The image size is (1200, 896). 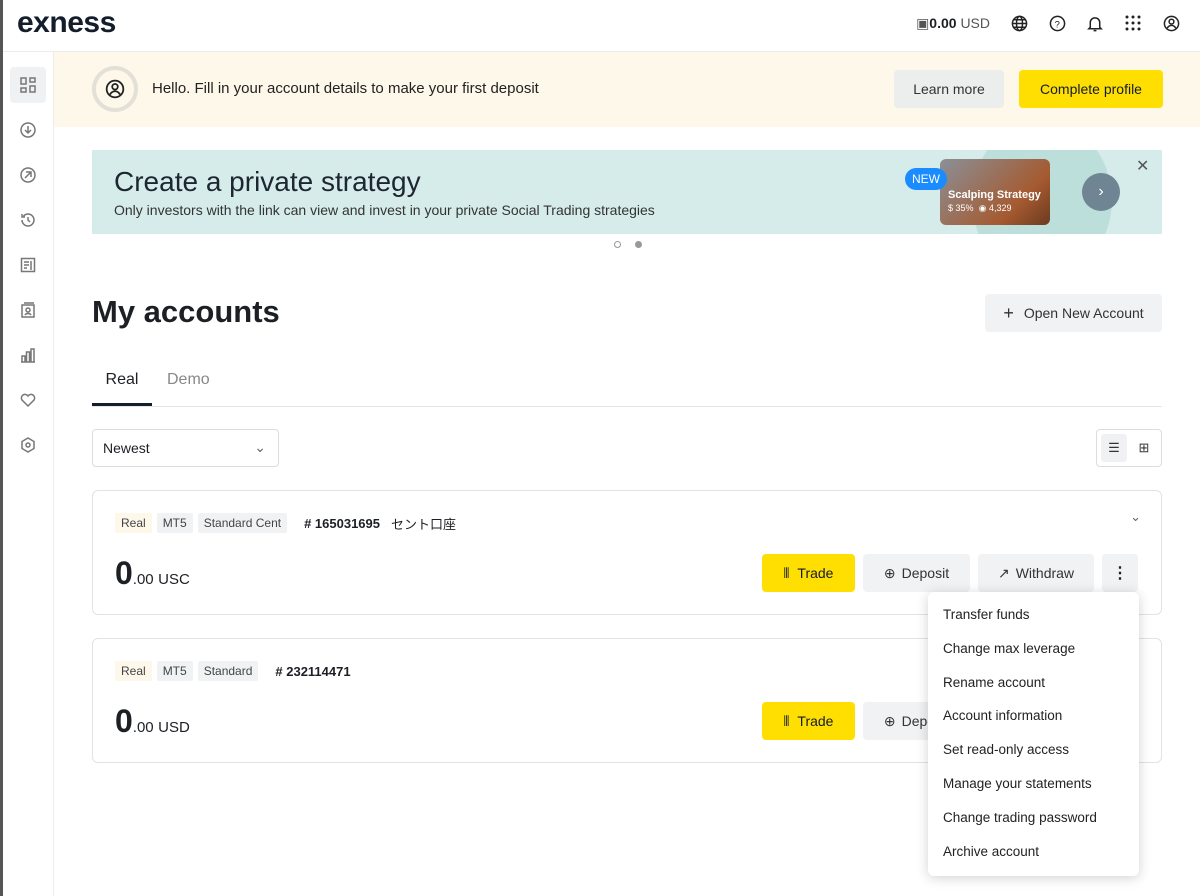 I want to click on view-toggle: ☰ ⊞, so click(x=1129, y=448).